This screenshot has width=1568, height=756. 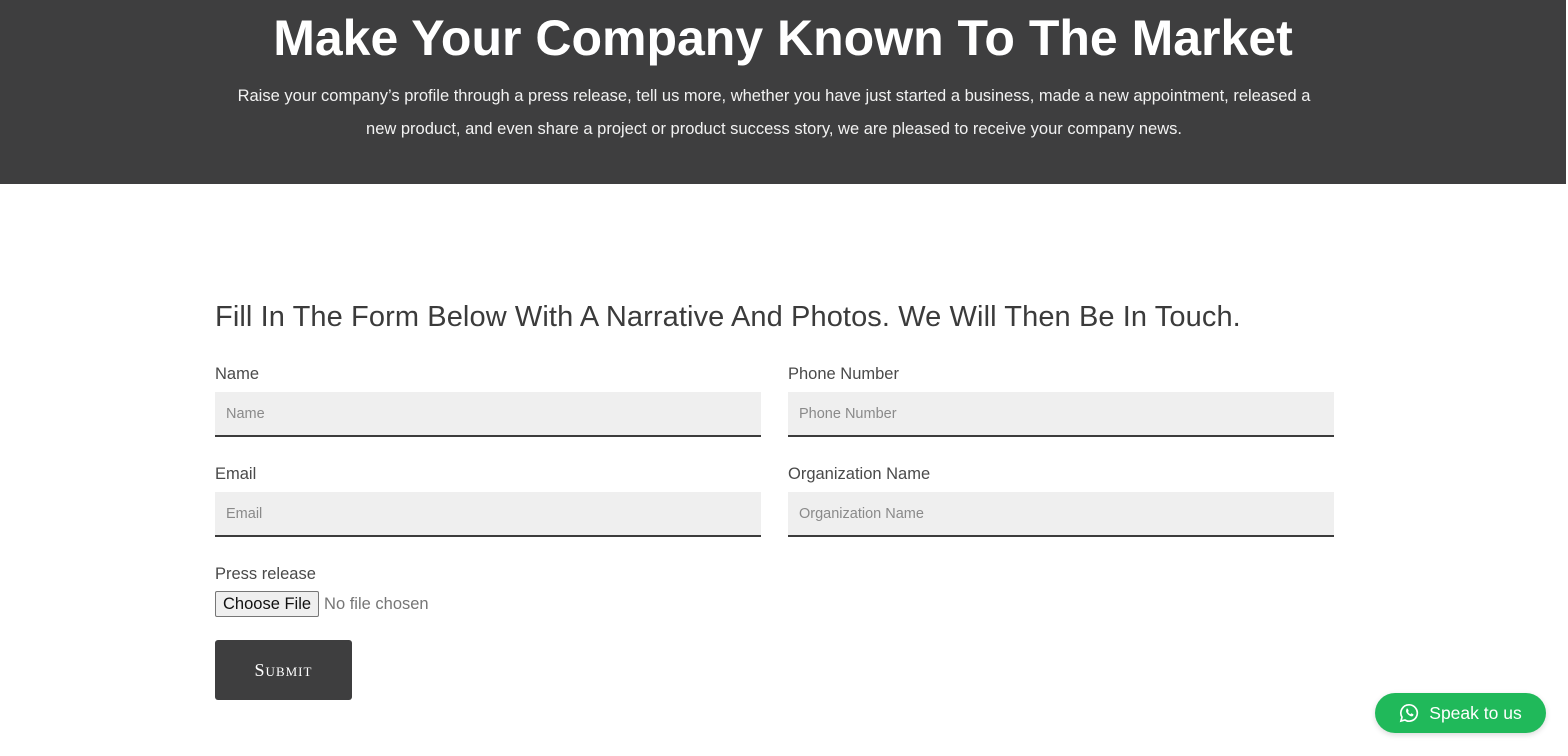 I want to click on speak-to-us-label: Speak to us, so click(x=1475, y=712).